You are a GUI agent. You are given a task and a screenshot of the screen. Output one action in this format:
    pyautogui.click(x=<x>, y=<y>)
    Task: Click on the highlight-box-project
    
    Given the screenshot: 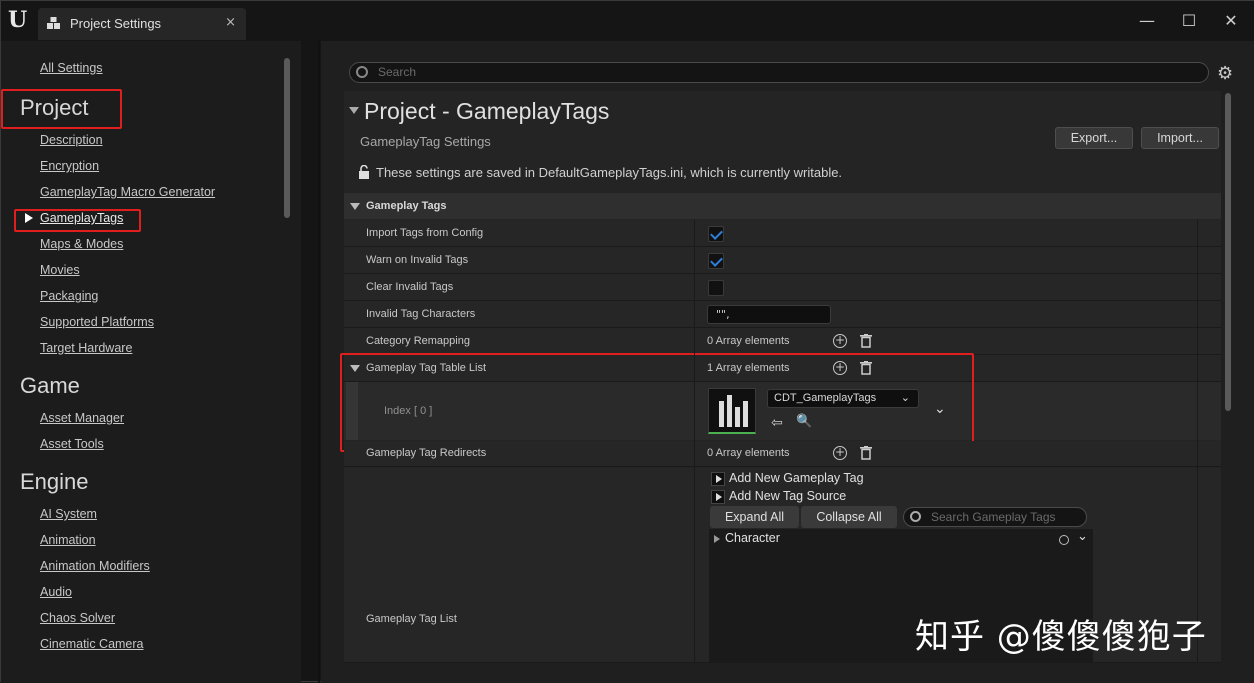 What is the action you would take?
    pyautogui.click(x=61, y=109)
    